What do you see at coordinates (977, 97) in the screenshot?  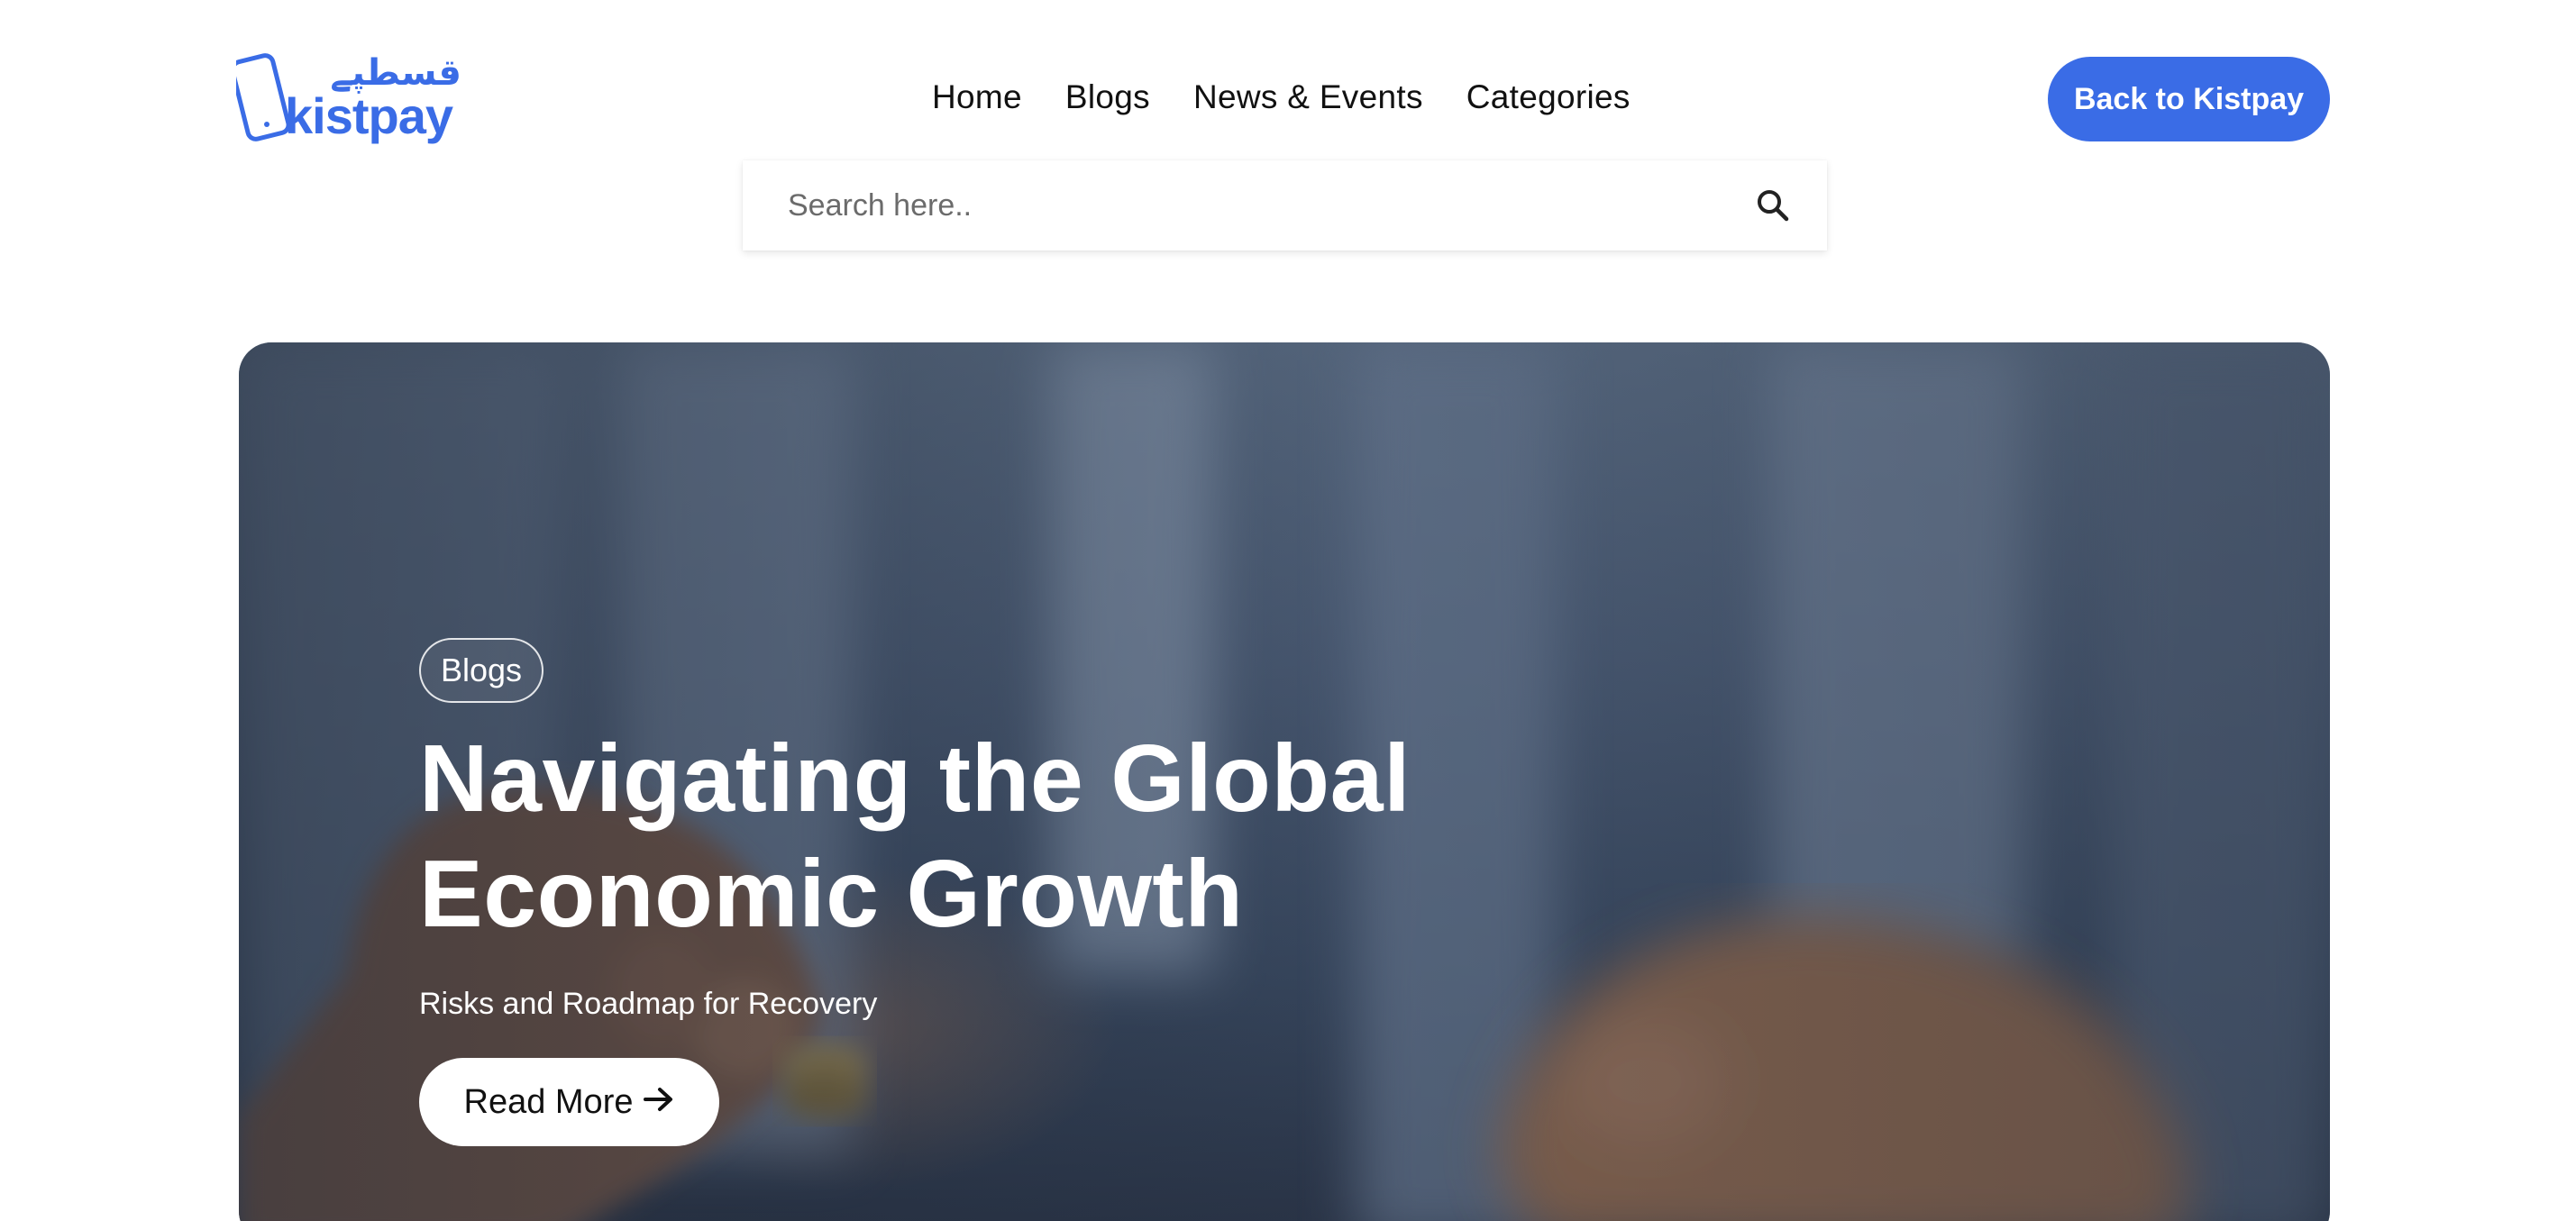 I see `nav-item-home: Home` at bounding box center [977, 97].